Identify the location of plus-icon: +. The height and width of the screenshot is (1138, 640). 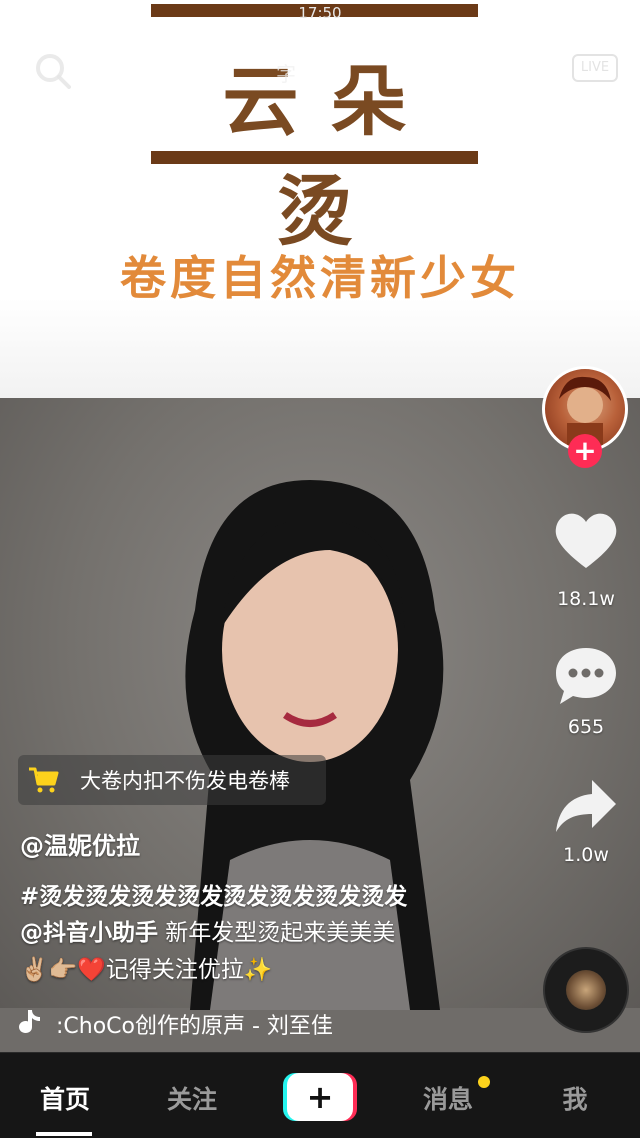
(320, 1097).